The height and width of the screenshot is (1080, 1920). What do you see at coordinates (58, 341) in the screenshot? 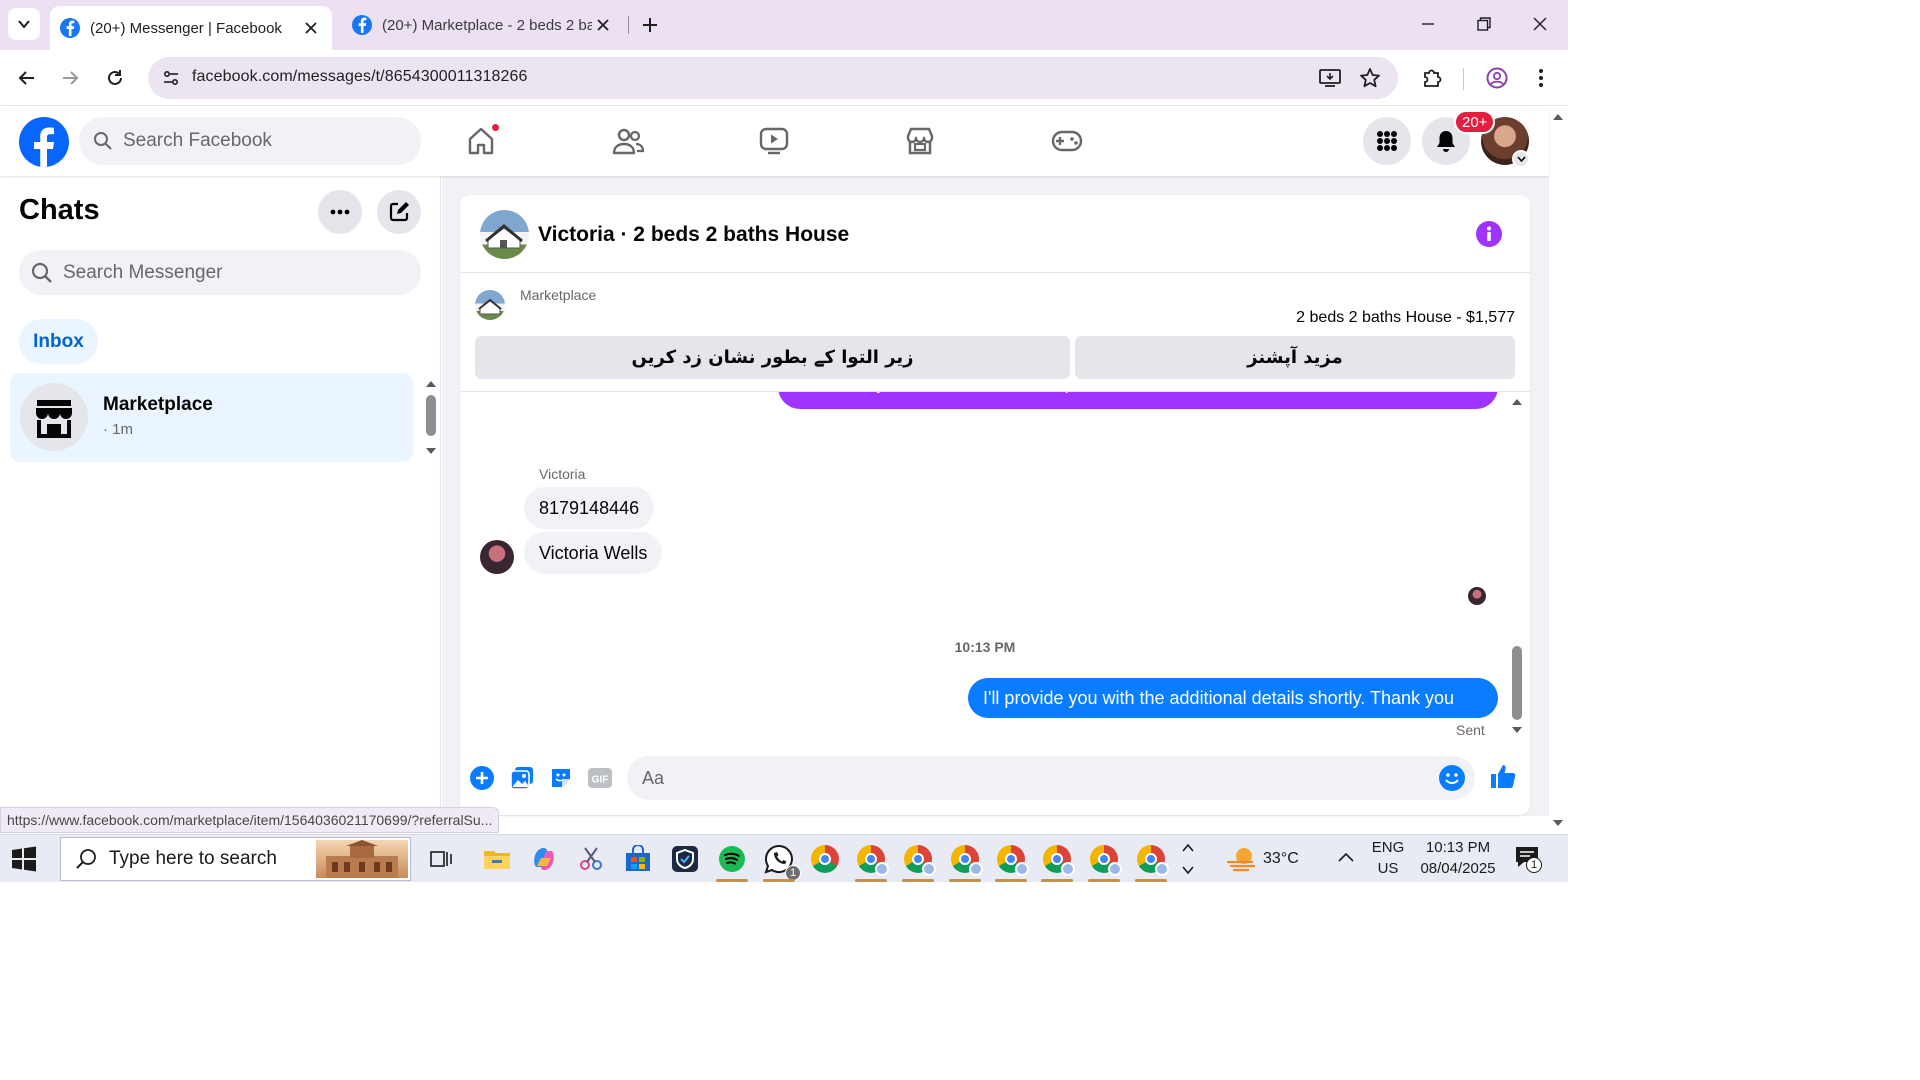
I see `inbox-filter-tab: Inbox` at bounding box center [58, 341].